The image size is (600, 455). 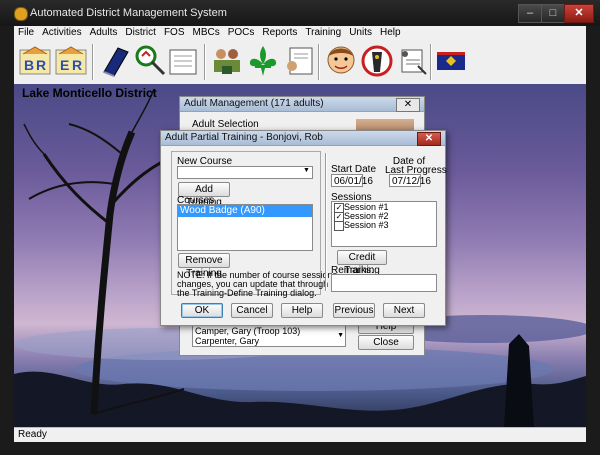 What do you see at coordinates (89, 93) in the screenshot?
I see `district-name: Lake Monticello District` at bounding box center [89, 93].